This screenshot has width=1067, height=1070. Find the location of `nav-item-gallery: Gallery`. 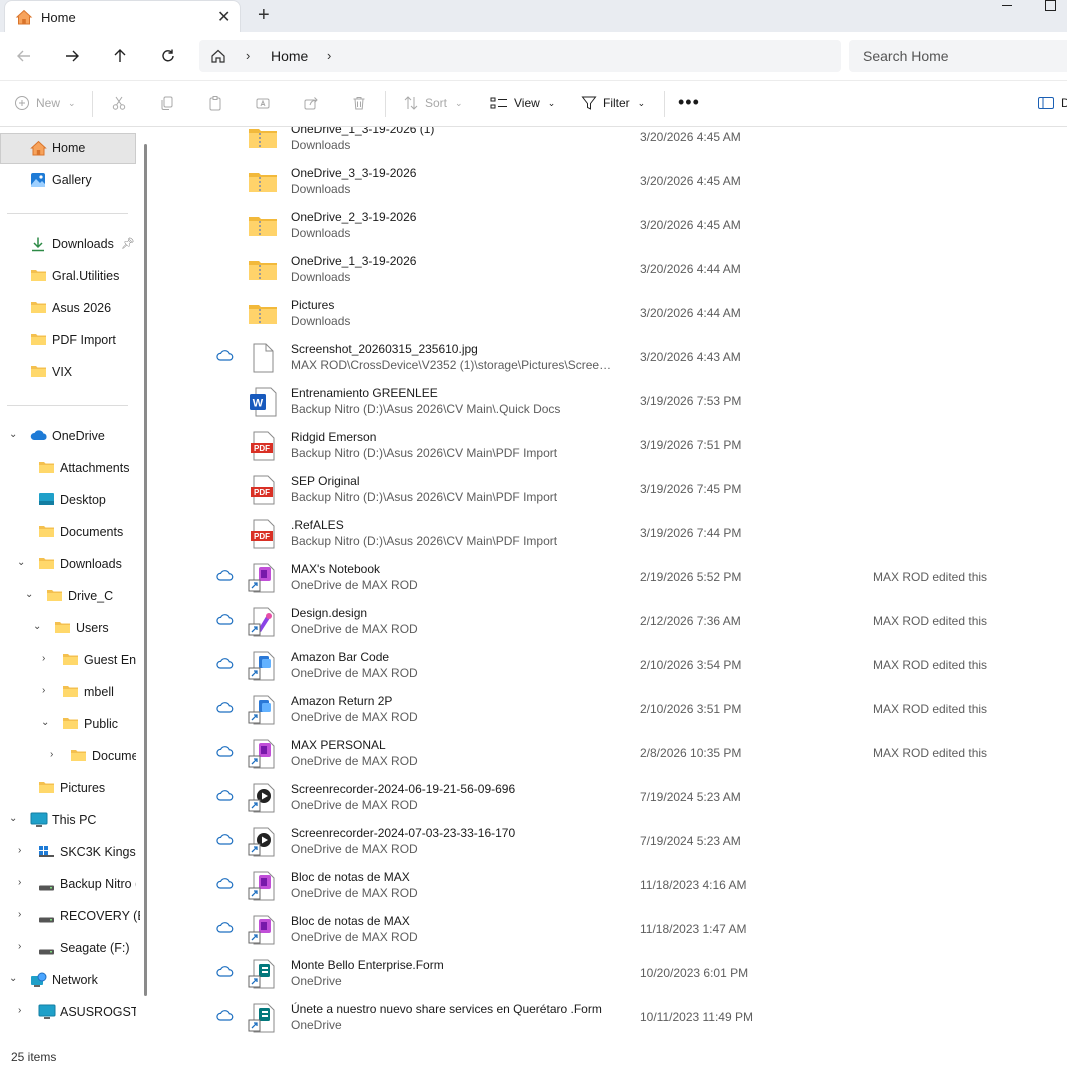

nav-item-gallery: Gallery is located at coordinates (70, 180).